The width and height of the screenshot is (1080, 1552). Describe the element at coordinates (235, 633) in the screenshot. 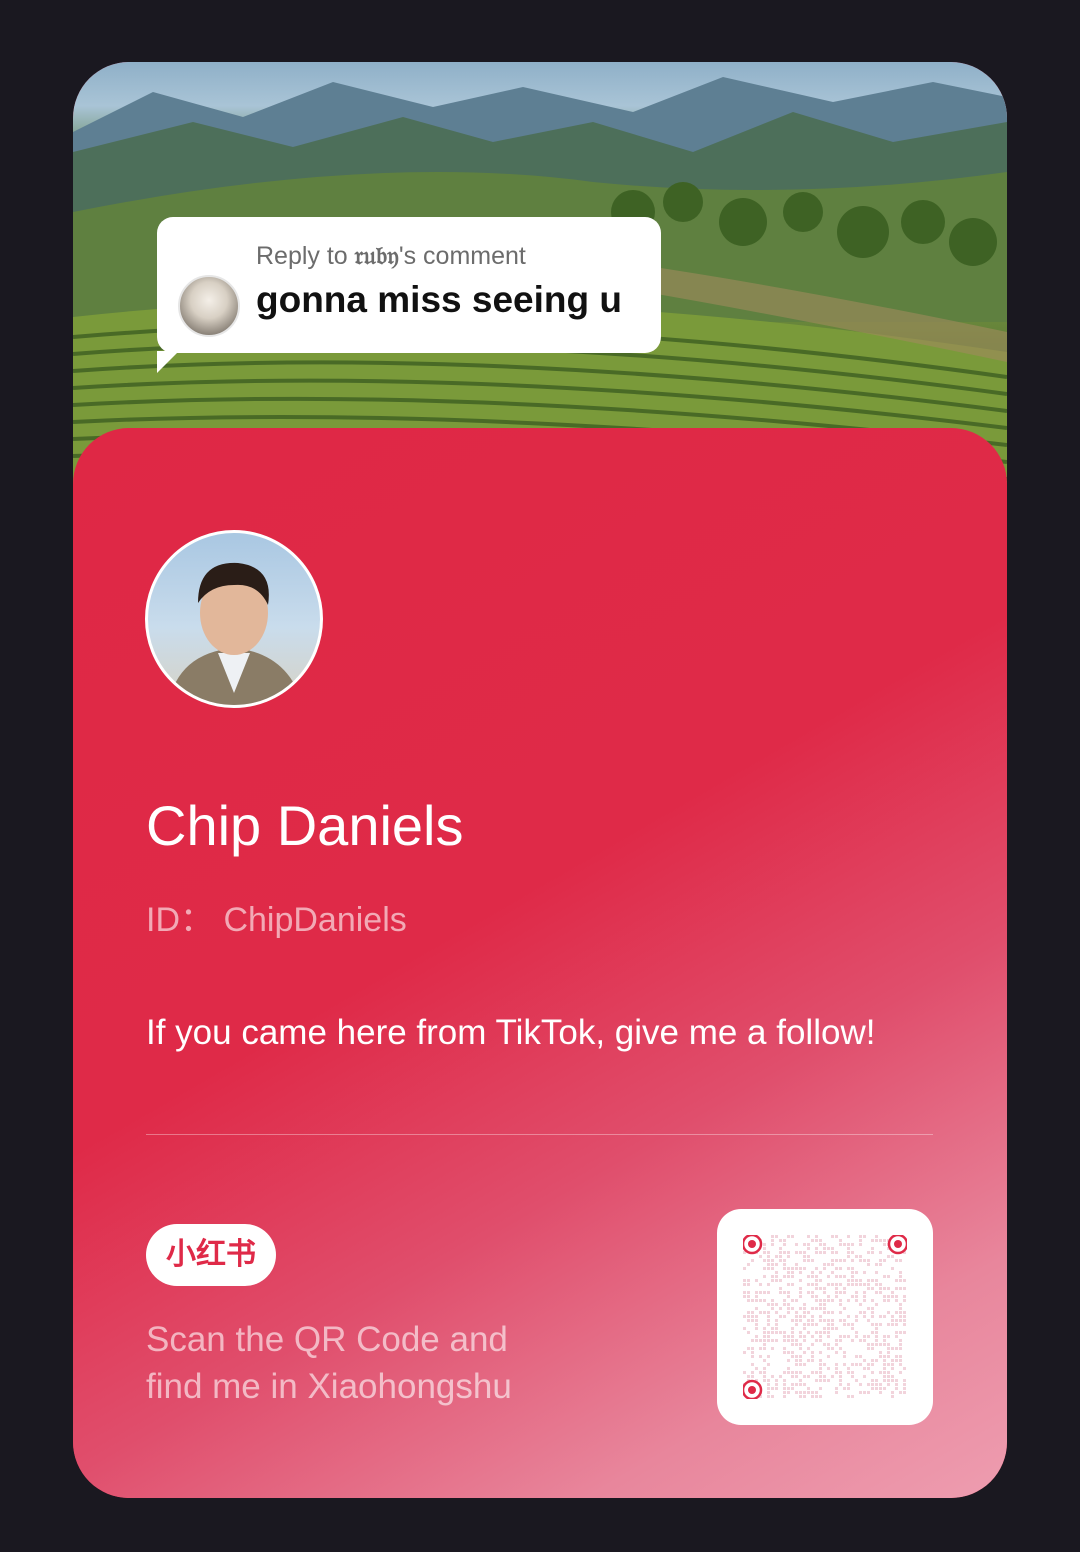

I see `user-avatar-icon` at that location.